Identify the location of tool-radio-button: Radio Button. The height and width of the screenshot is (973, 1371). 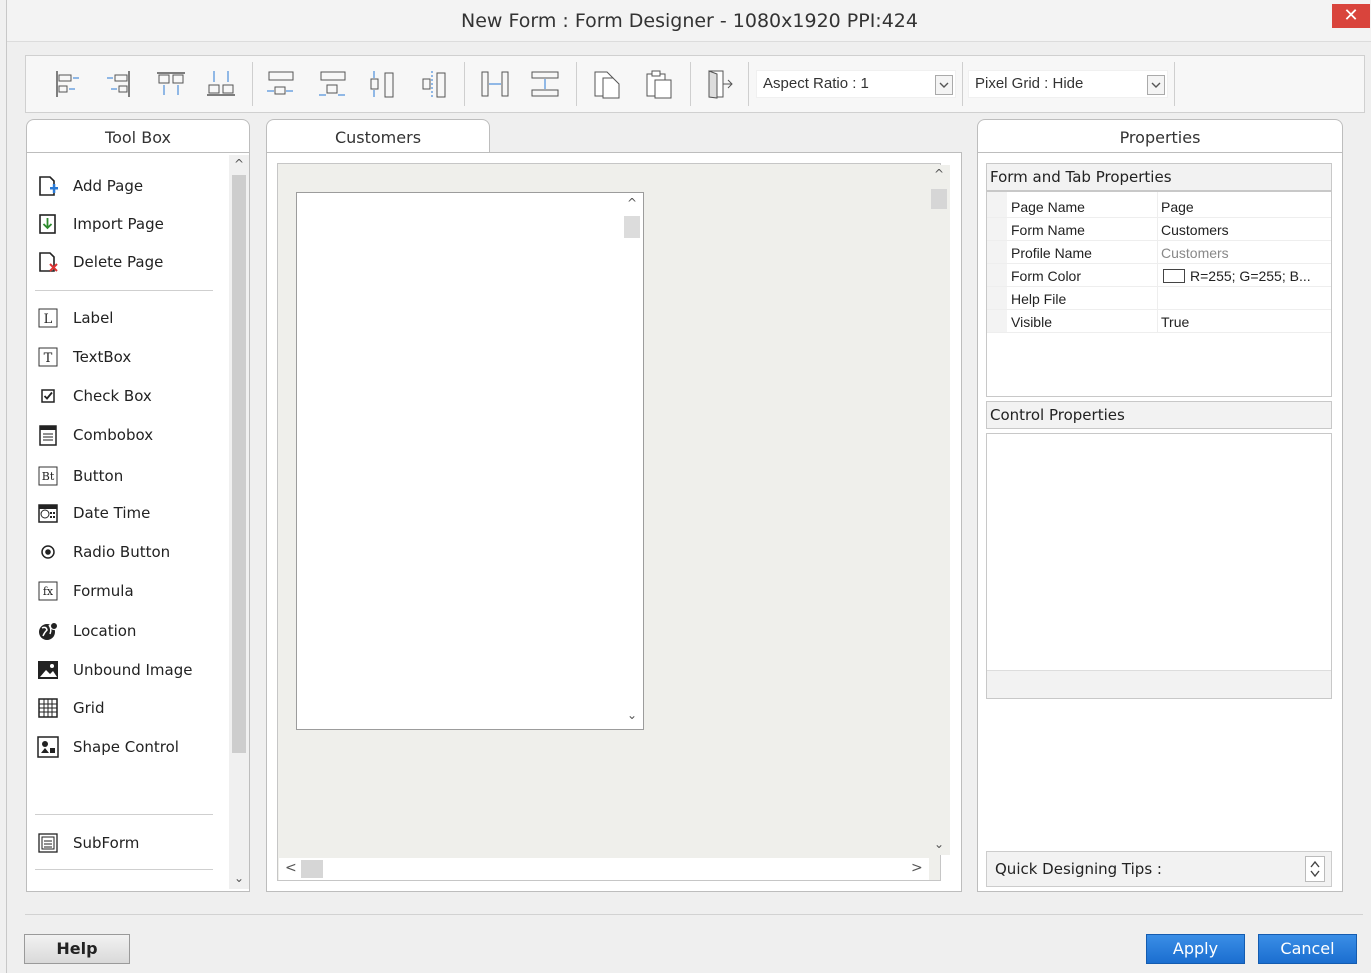
(103, 552).